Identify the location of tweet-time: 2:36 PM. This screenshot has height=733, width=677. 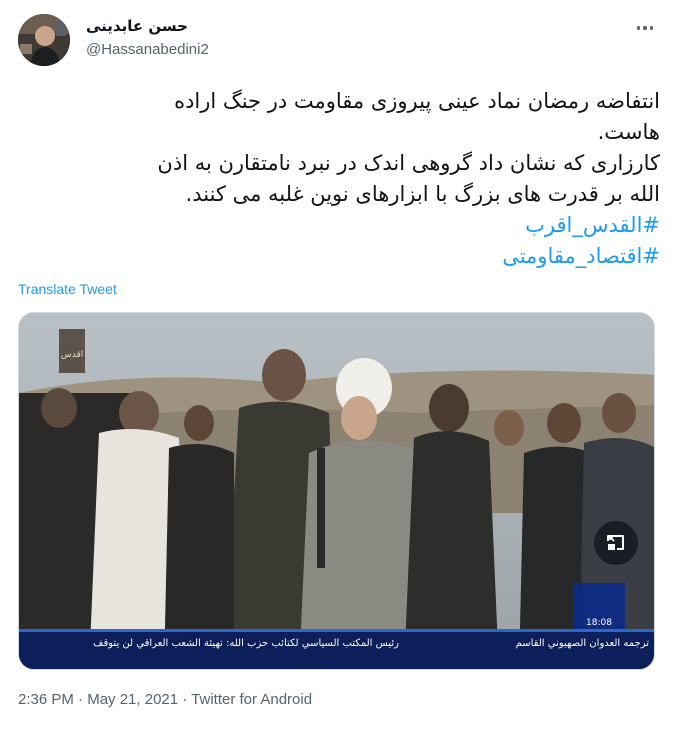
(48, 699).